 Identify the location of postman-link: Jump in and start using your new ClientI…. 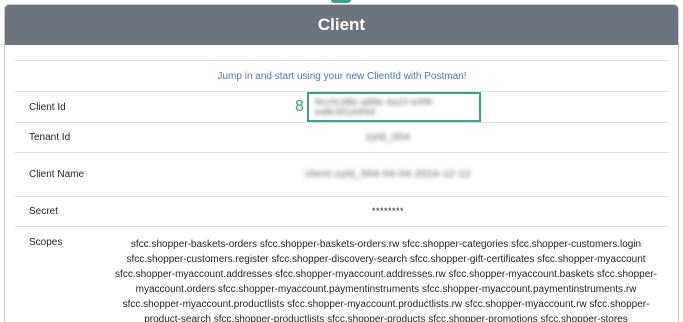
(341, 76).